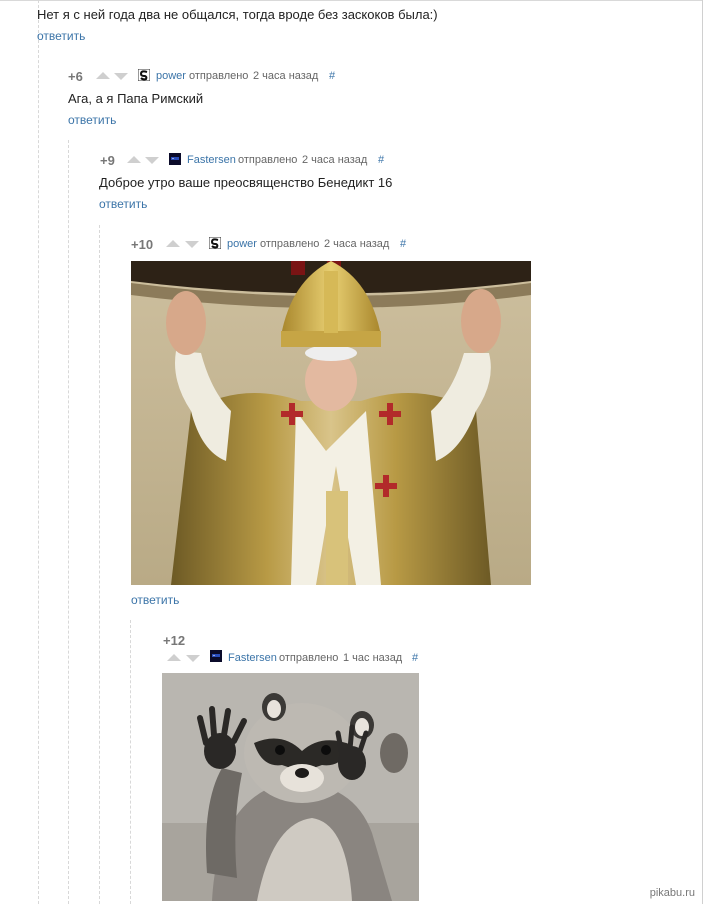  I want to click on time-label: 1 час назад, so click(373, 658).